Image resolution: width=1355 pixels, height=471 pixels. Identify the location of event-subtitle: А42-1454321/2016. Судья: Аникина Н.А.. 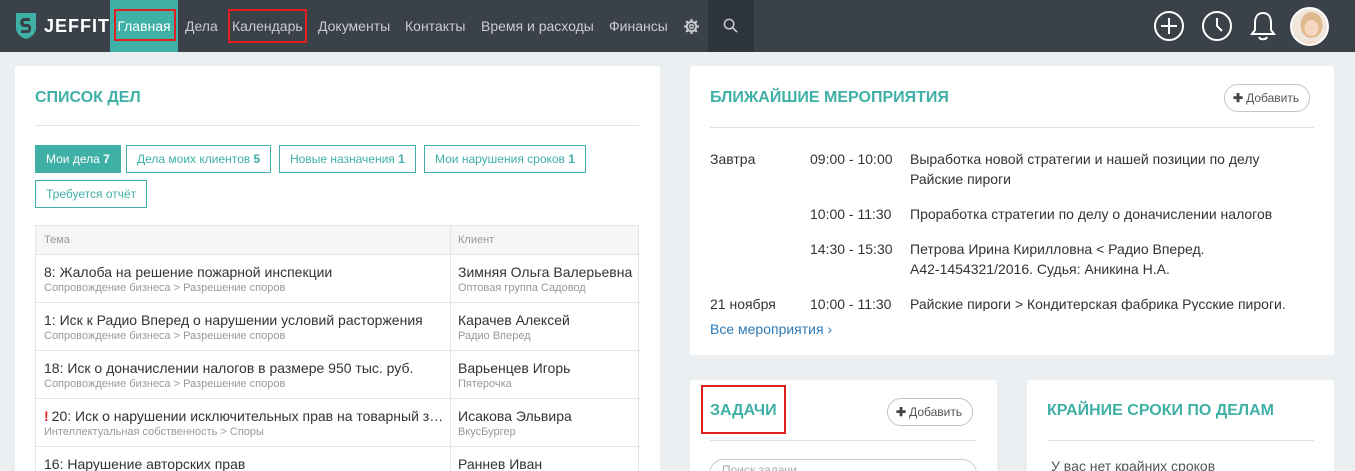
(1040, 269).